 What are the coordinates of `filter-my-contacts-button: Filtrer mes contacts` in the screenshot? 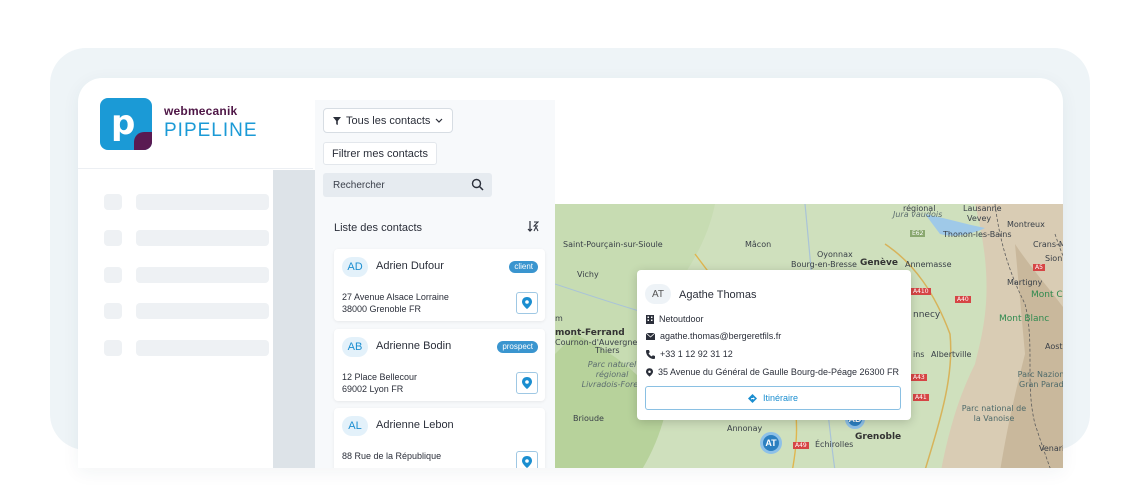 It's located at (380, 153).